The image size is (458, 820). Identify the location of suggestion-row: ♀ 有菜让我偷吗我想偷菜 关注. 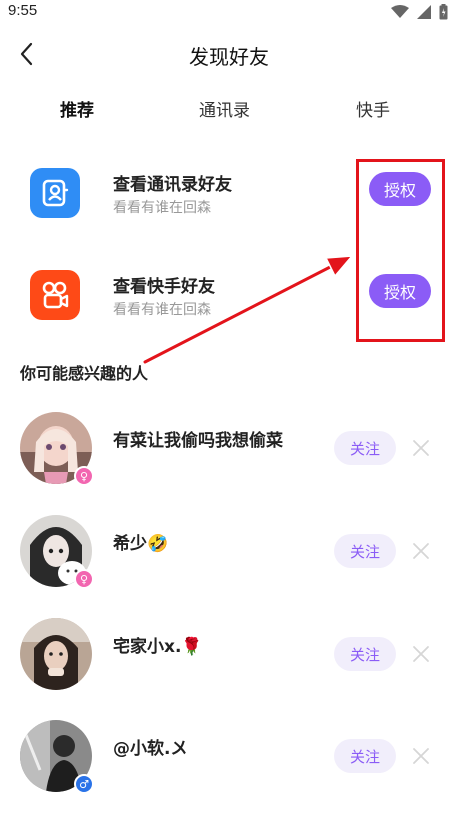
(229, 452).